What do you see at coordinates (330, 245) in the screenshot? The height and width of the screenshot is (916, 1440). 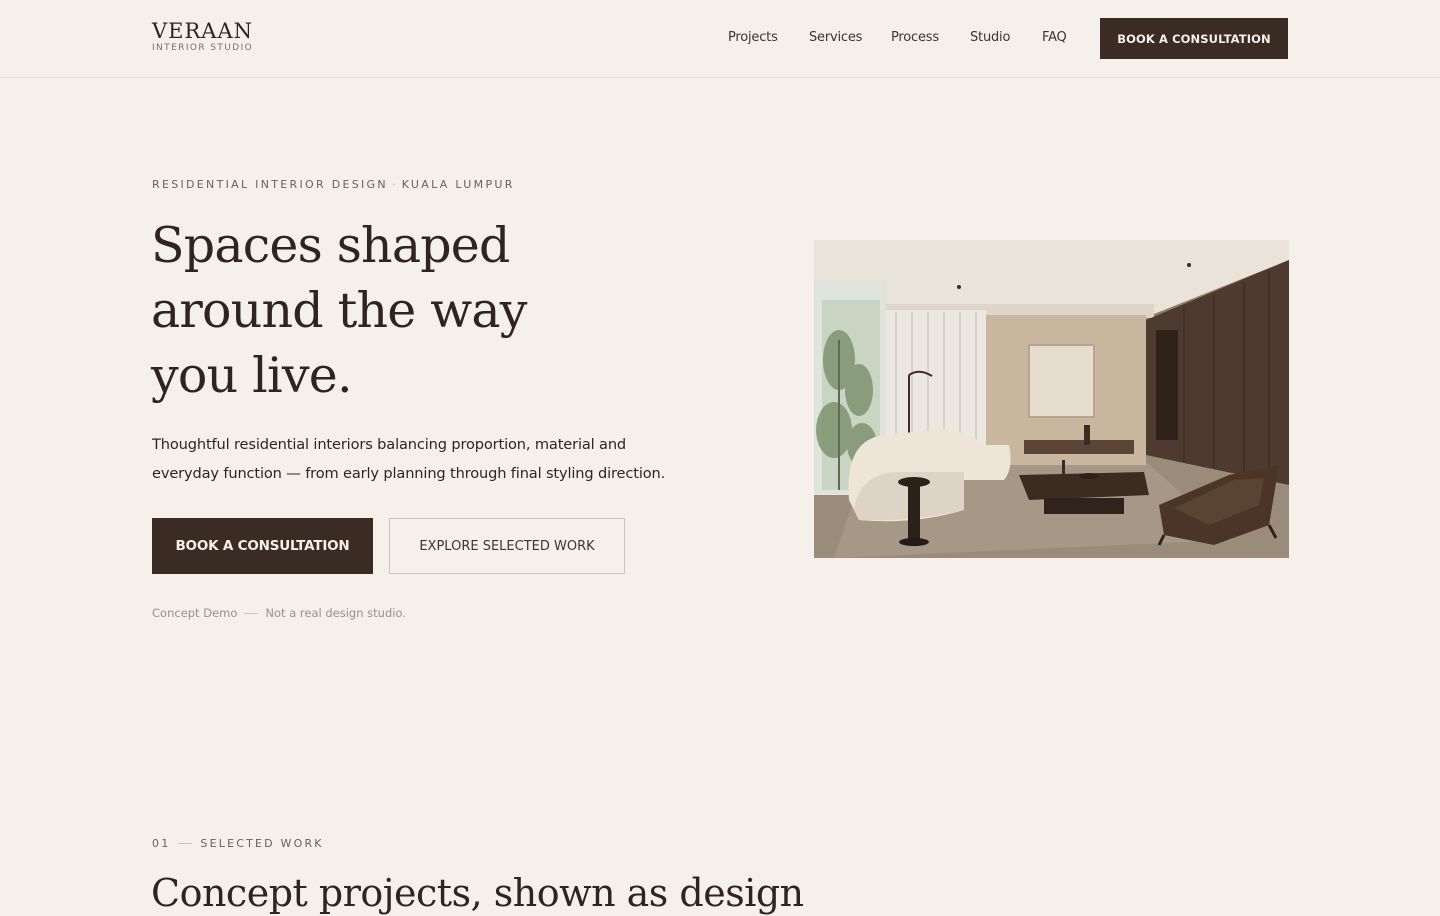 I see `headline-line: Spaces shaped` at bounding box center [330, 245].